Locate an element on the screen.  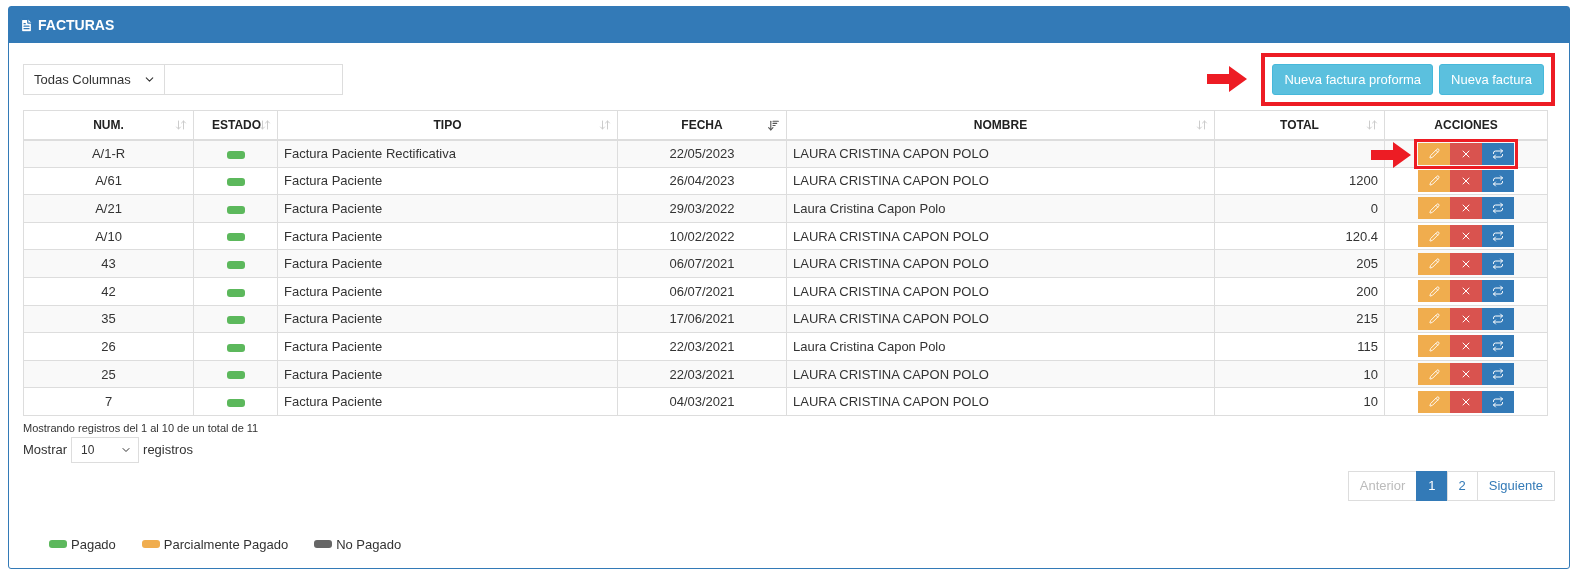
table-cell: Laura Cristina Capon Polo is located at coordinates (1000, 208).